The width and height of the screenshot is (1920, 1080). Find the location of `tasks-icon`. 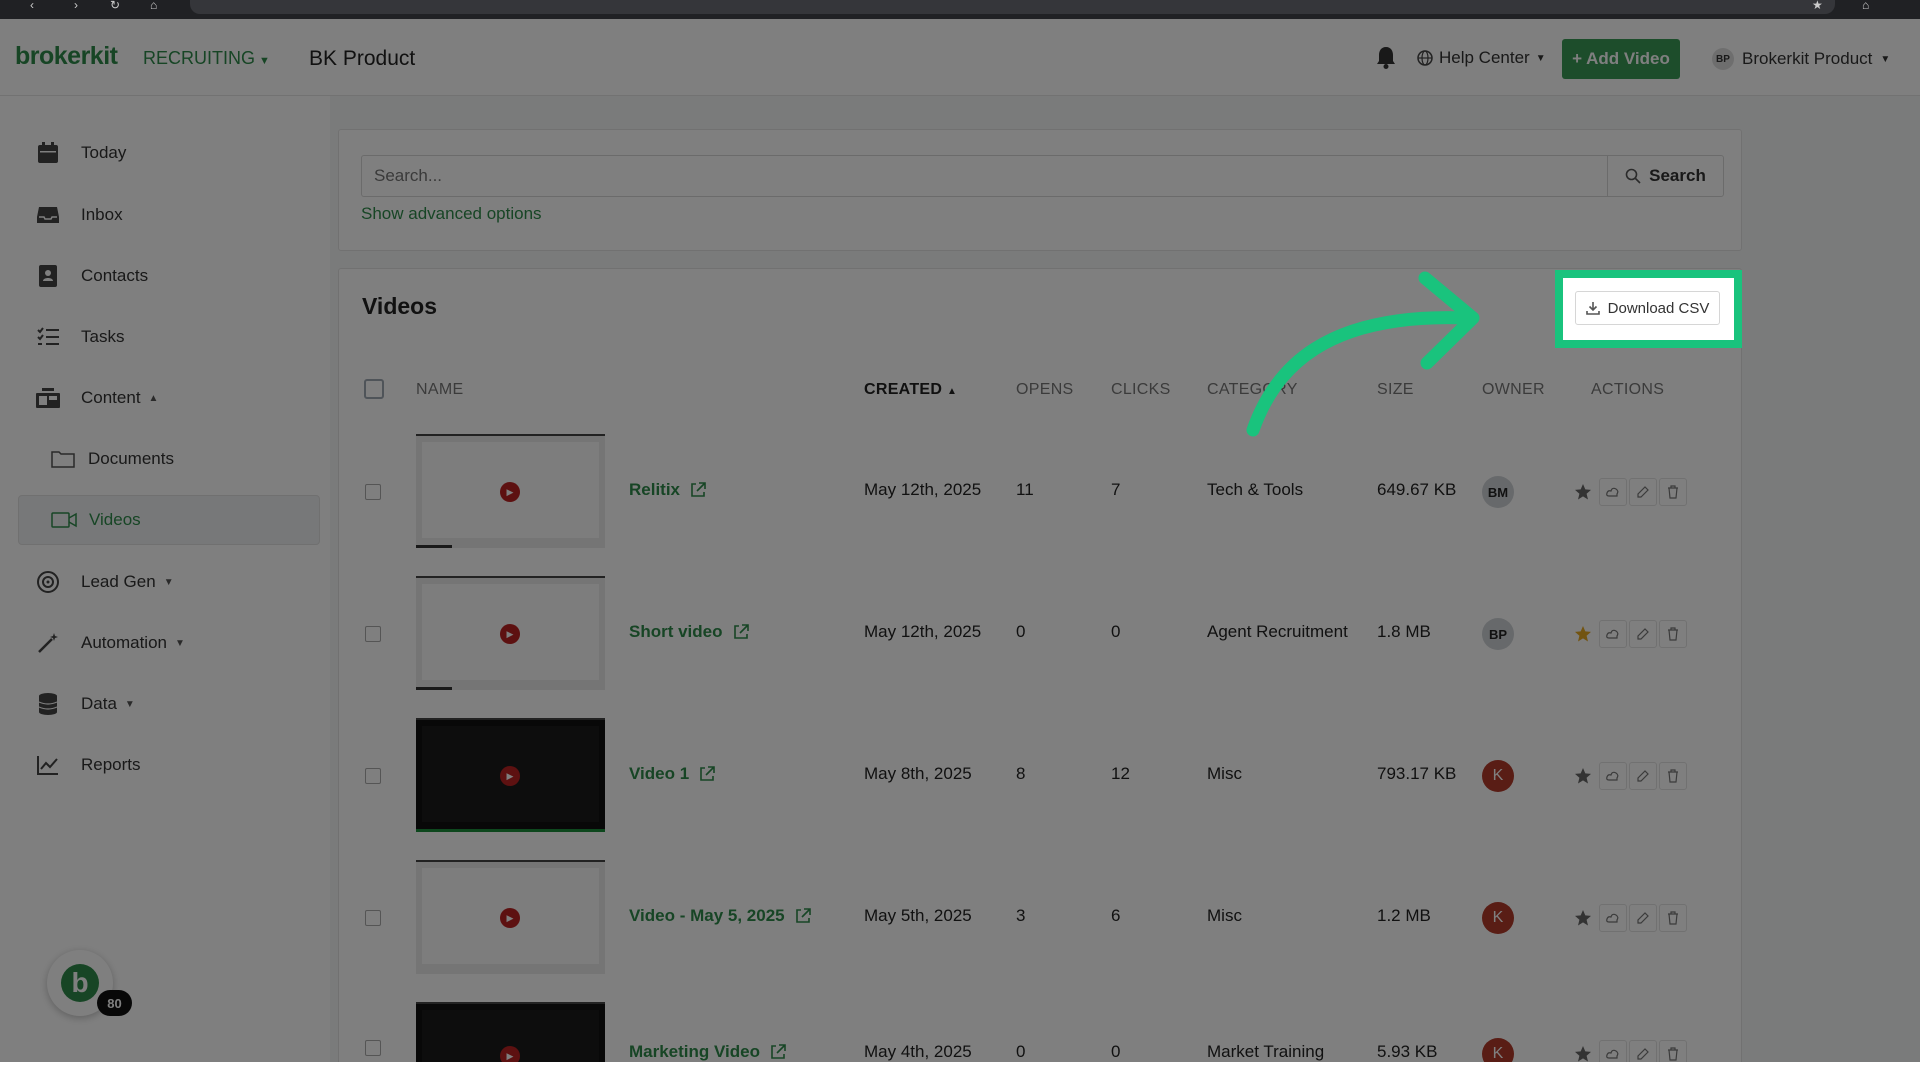

tasks-icon is located at coordinates (48, 337).